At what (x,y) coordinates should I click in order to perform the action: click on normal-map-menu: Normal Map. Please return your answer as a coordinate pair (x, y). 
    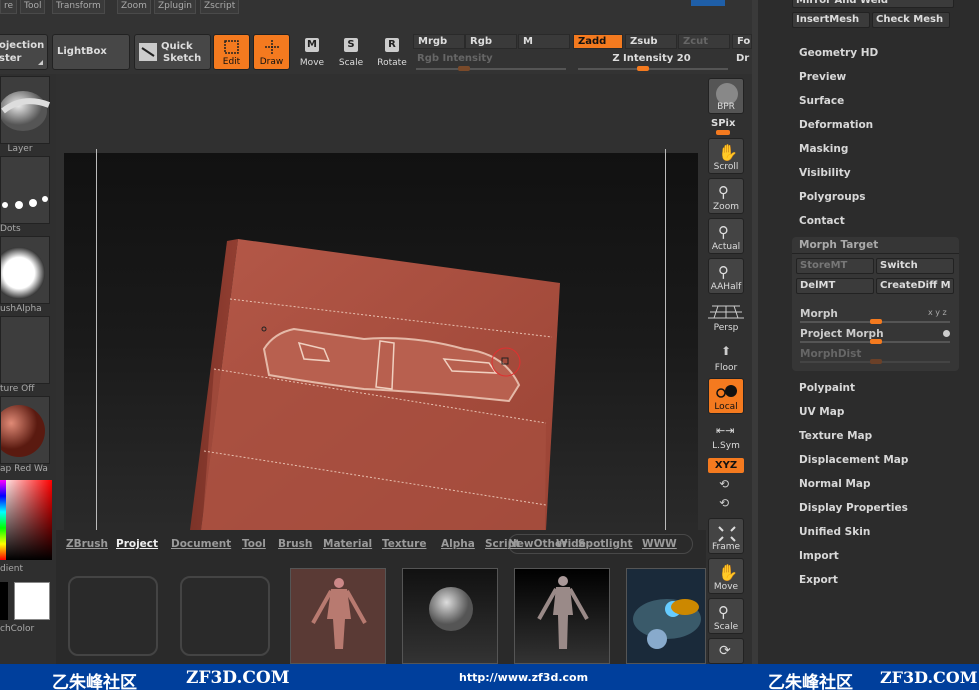
    Looking at the image, I should click on (835, 484).